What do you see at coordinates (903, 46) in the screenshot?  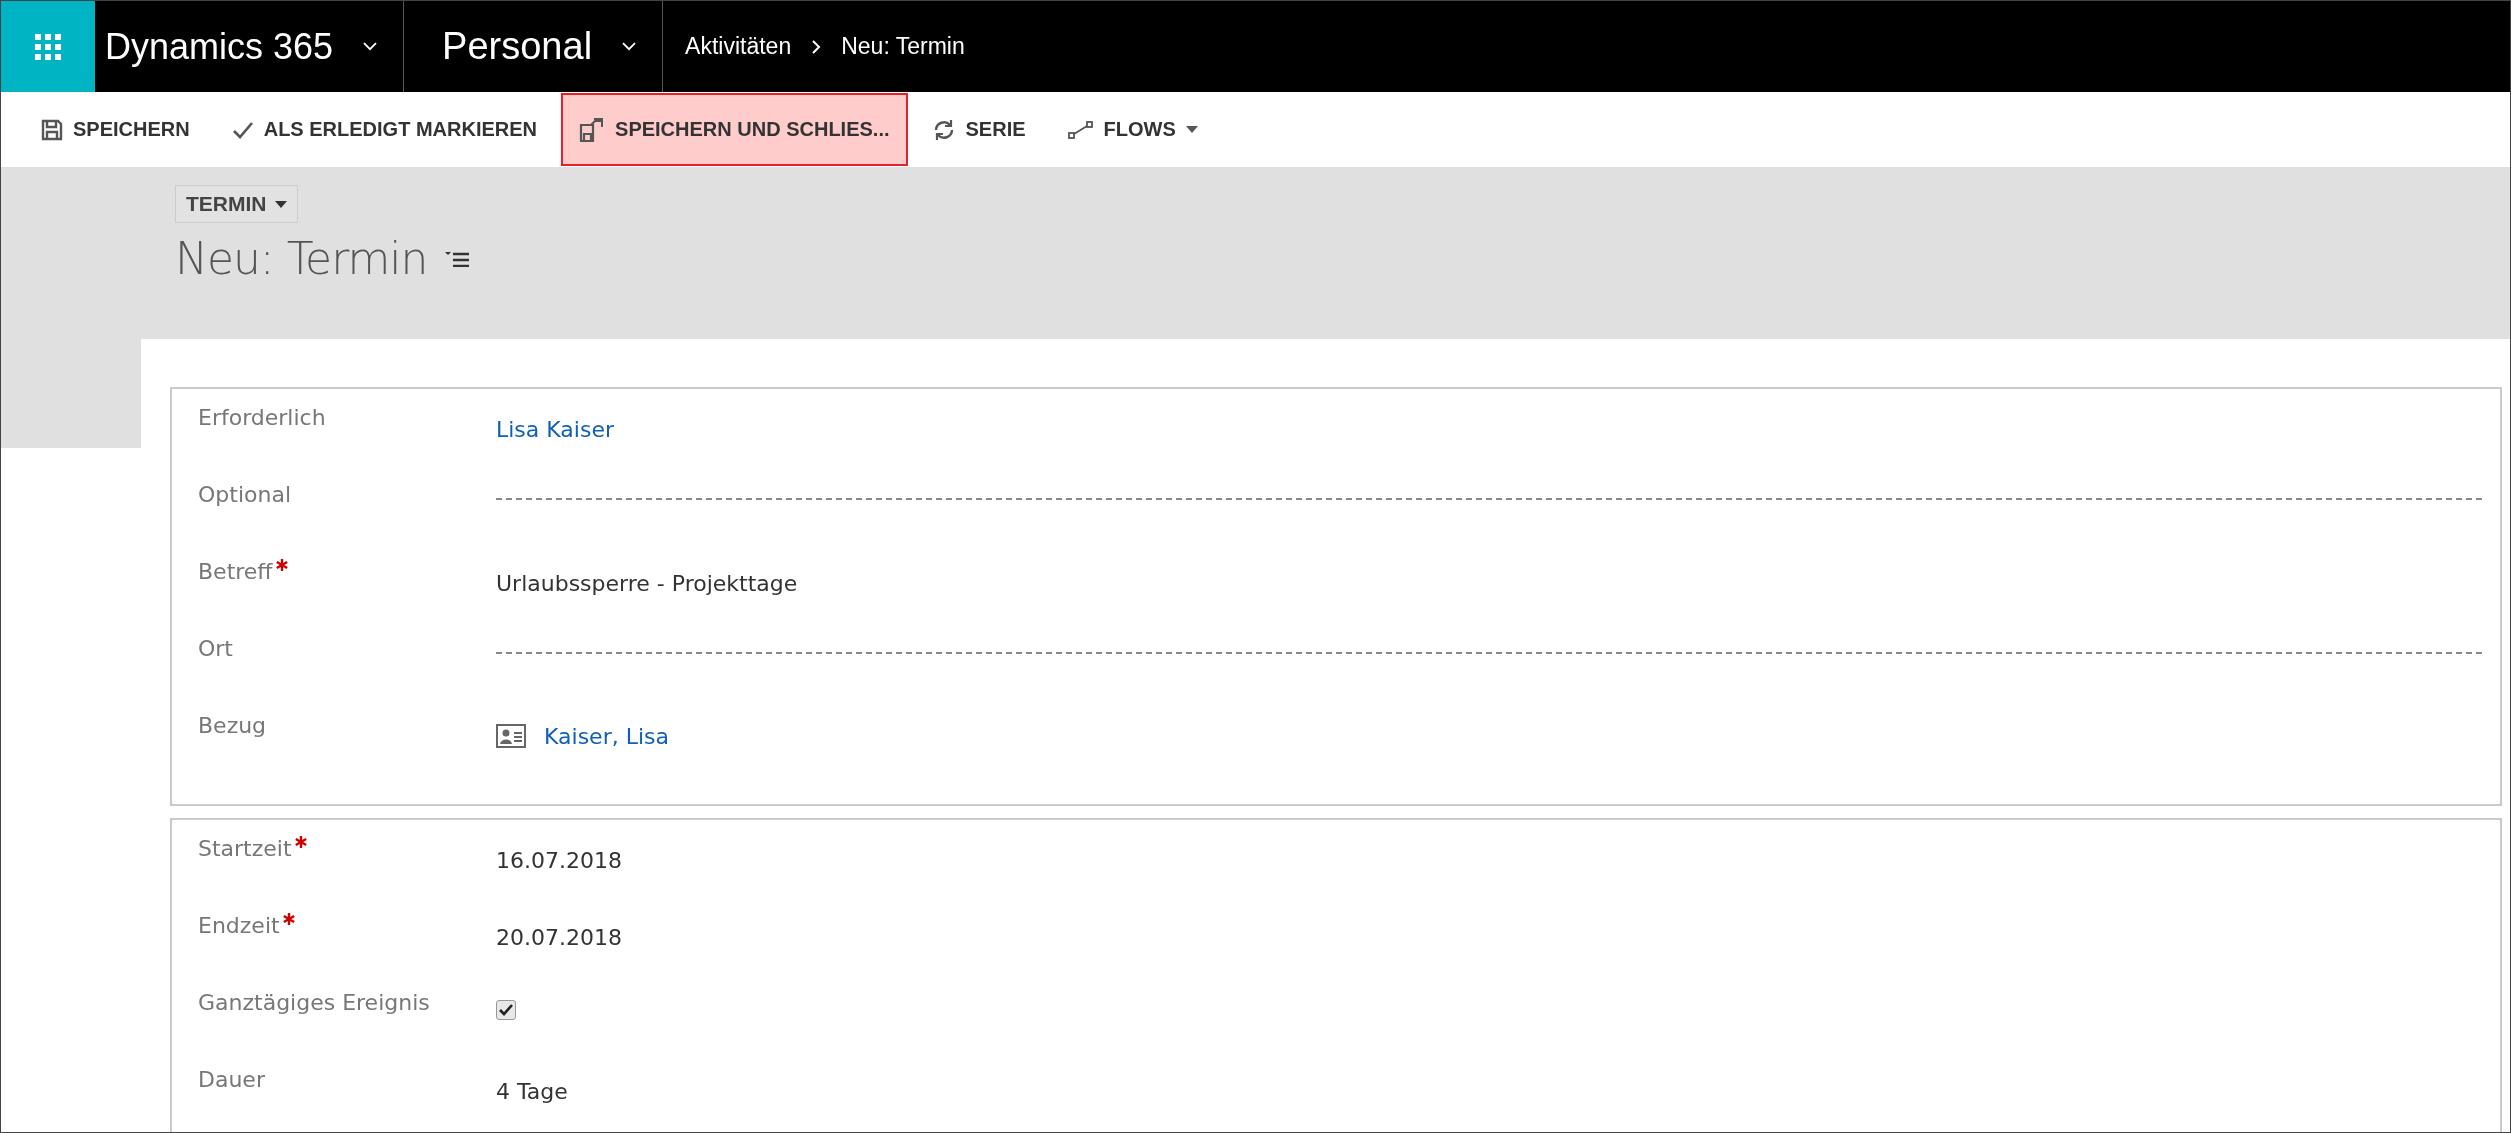 I see `breadcrumb-current: Neu: Termin` at bounding box center [903, 46].